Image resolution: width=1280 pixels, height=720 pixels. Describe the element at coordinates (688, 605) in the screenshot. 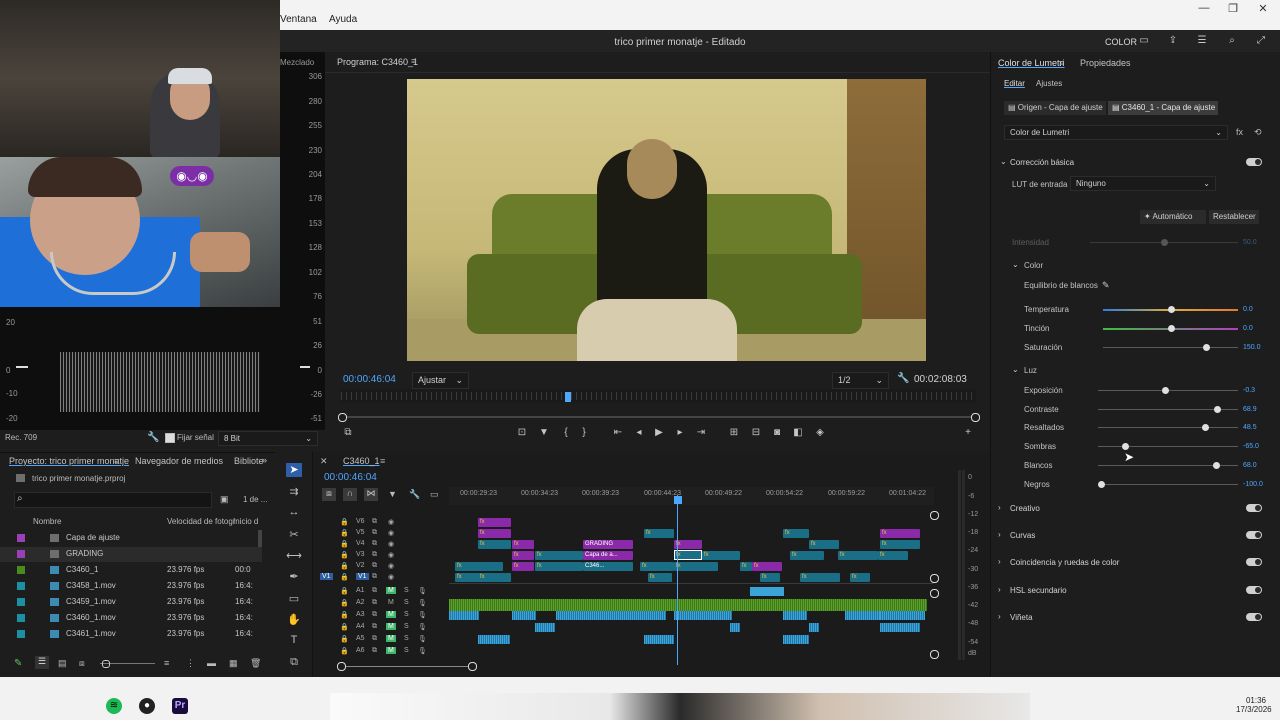

I see `audio-waveform-a2` at that location.